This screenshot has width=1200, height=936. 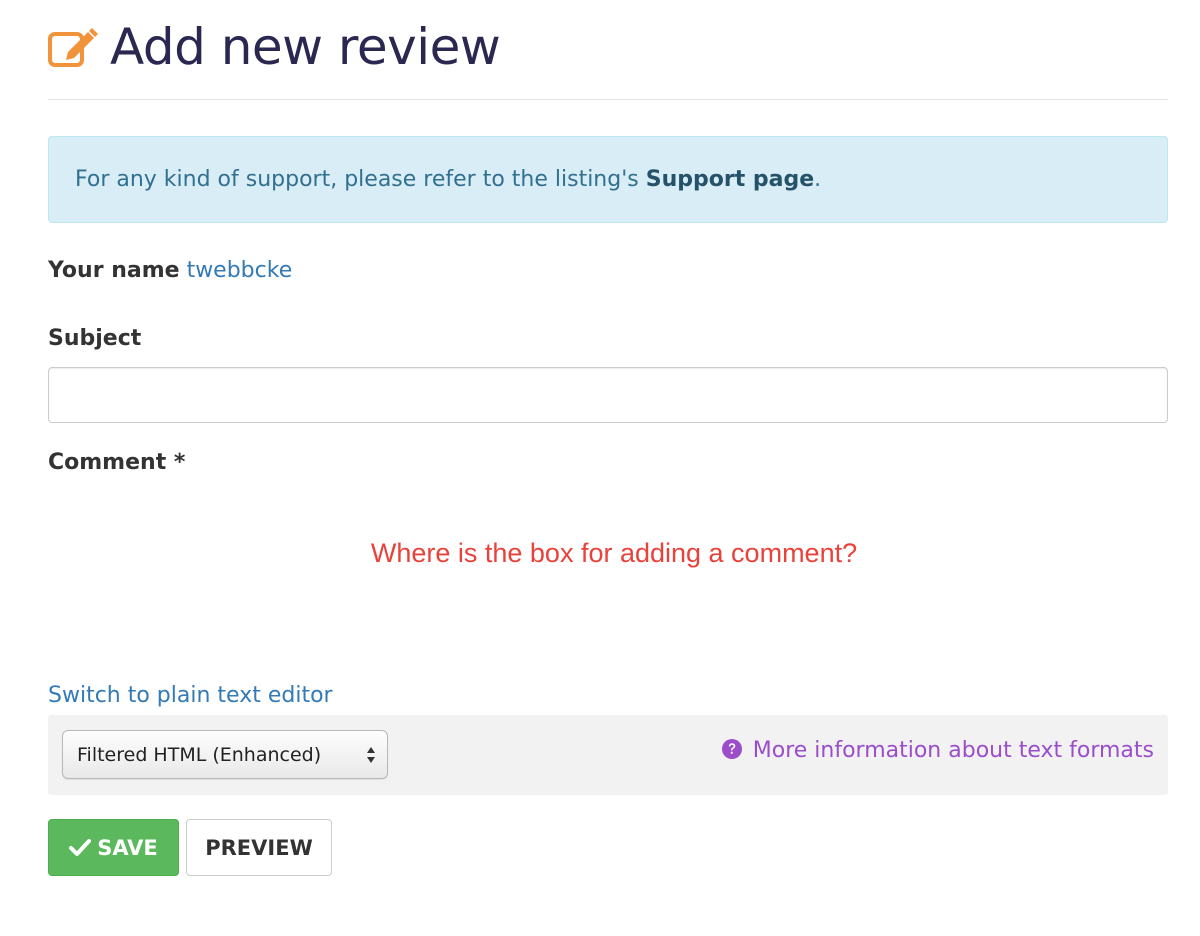 I want to click on page-header: Add new review, so click(x=608, y=50).